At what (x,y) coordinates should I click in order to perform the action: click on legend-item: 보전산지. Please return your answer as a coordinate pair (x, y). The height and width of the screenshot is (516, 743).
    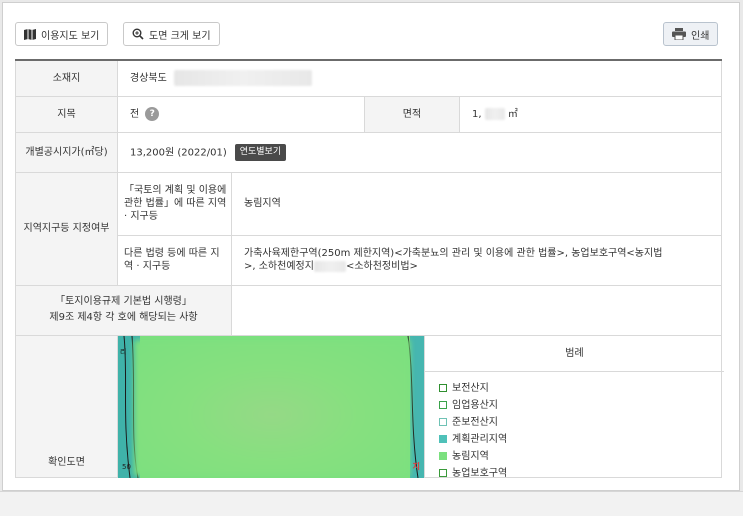
    Looking at the image, I should click on (581, 388).